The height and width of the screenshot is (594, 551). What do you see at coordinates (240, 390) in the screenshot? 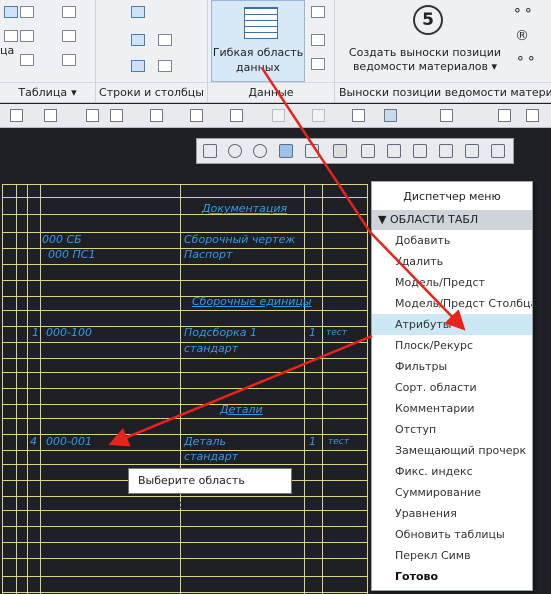
I see `arrow-attributes-to-row` at bounding box center [240, 390].